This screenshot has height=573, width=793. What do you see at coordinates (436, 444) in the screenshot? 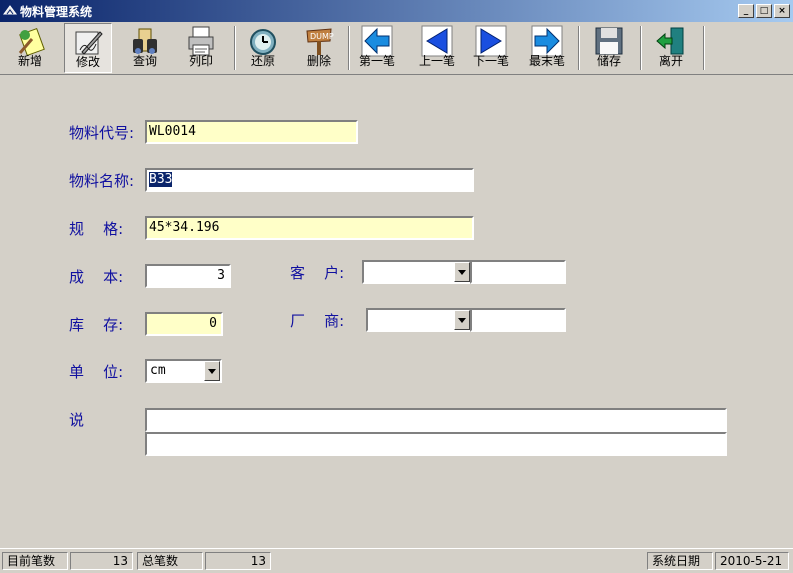
I see `note-line2-field` at bounding box center [436, 444].